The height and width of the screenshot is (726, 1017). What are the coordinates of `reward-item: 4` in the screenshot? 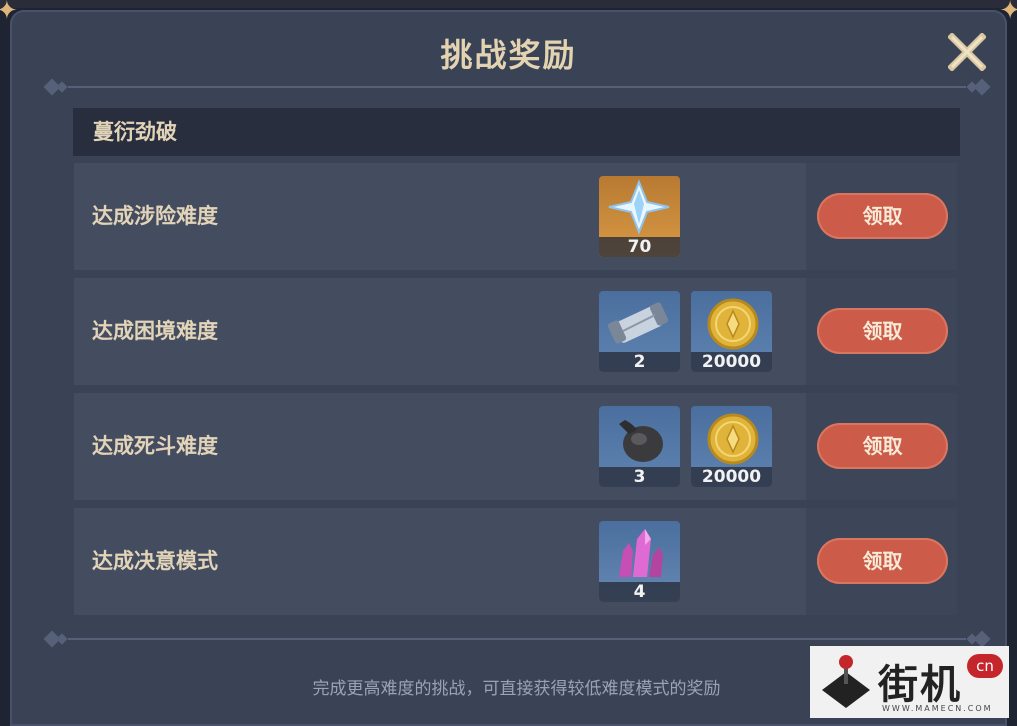 It's located at (639, 561).